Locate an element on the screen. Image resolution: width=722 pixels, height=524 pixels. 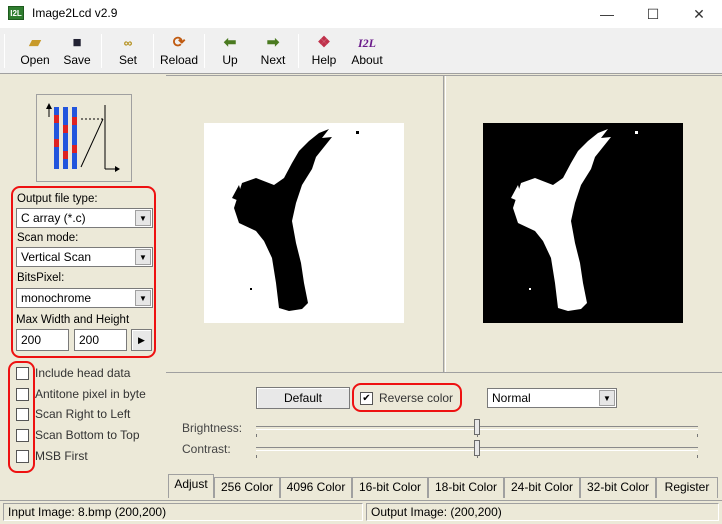
reload-button: ⟳ Reload is located at coordinates (179, 52).